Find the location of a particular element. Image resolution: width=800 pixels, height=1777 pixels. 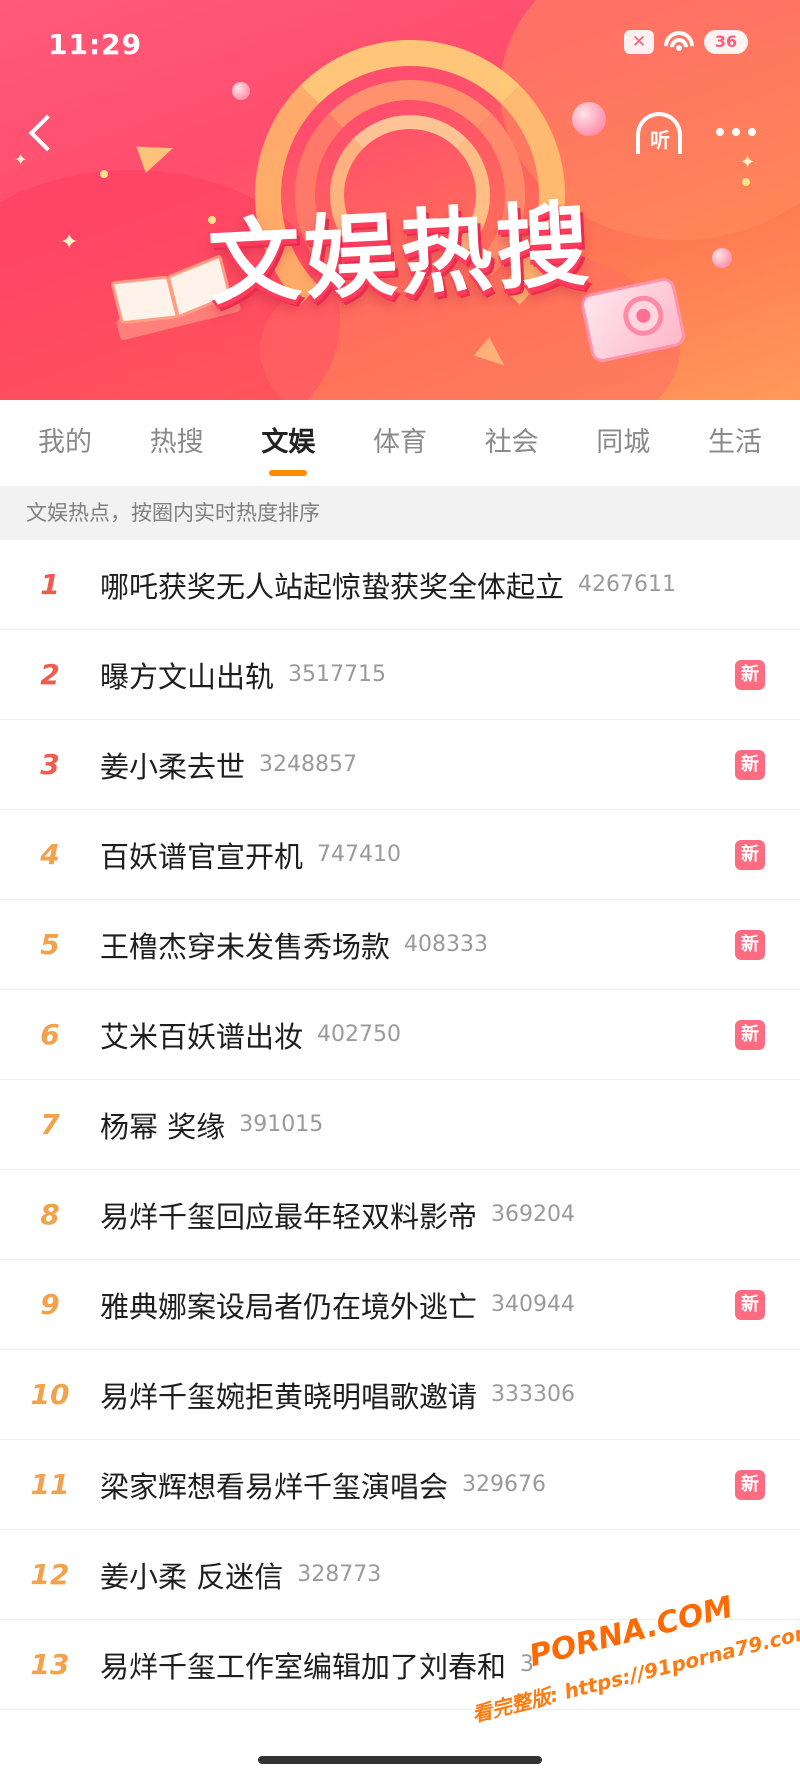

list-item: 8 易烊千玺回应最年轻双料影帝 369204 is located at coordinates (400, 1215).